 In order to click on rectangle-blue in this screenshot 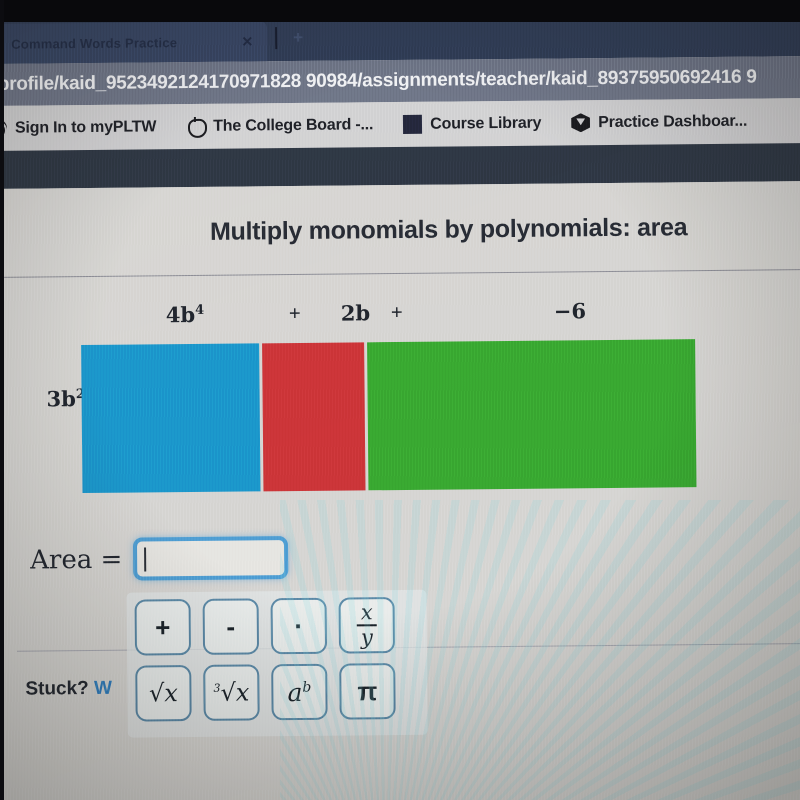, I will do `click(171, 418)`.